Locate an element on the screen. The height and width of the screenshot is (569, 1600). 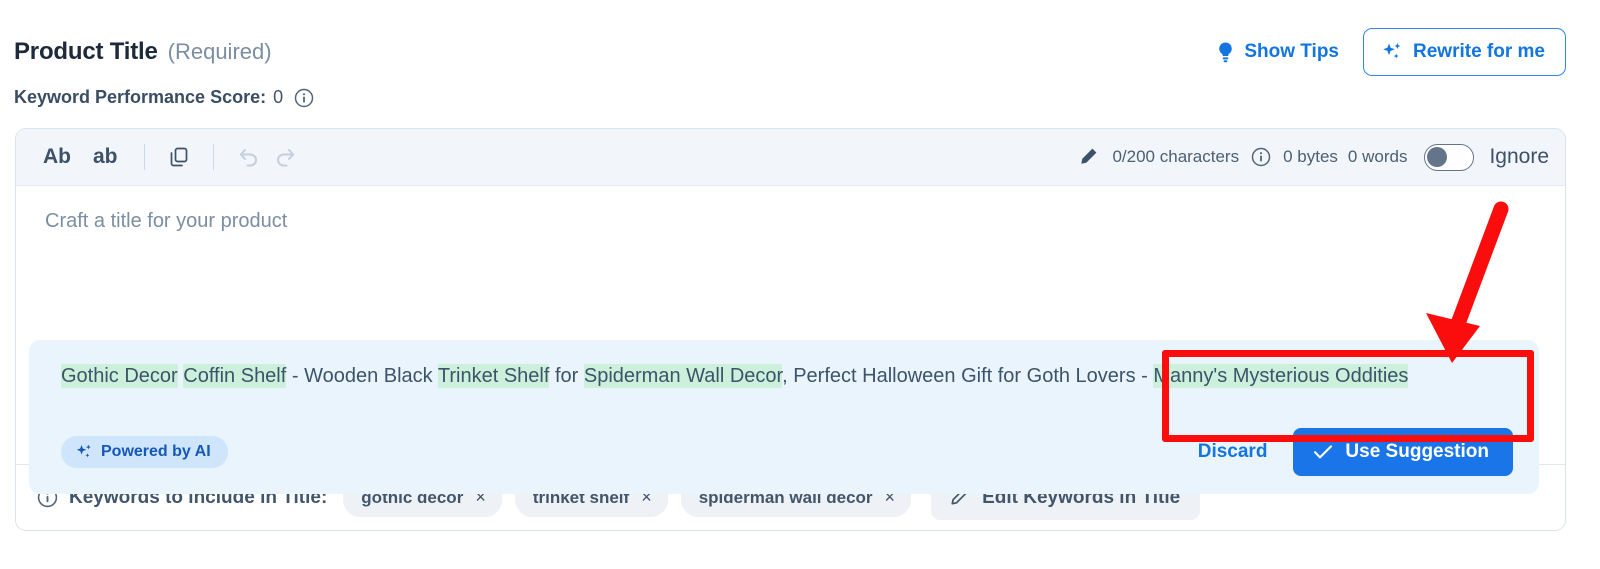
toolbar-right-group: 0/200 characters 0 bytes 0 words Ignore is located at coordinates (1313, 157).